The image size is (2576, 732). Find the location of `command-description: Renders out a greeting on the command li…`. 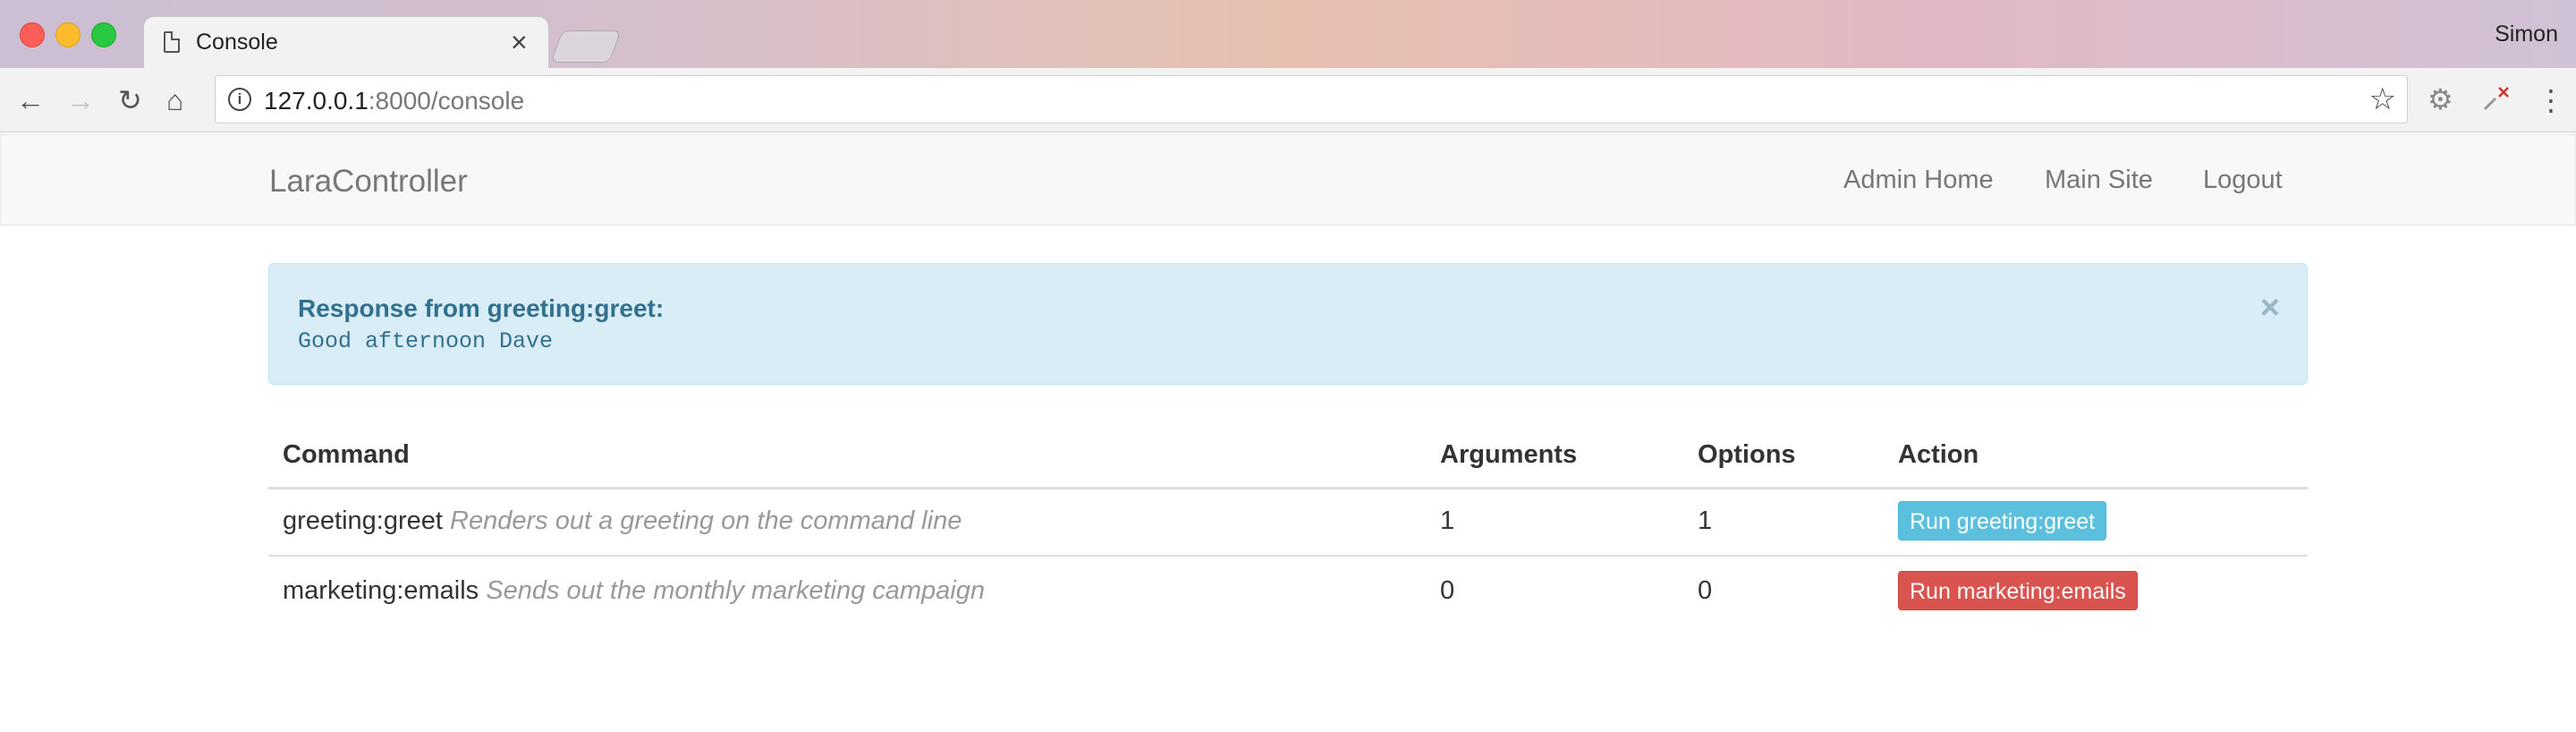

command-description: Renders out a greeting on the command li… is located at coordinates (706, 520).